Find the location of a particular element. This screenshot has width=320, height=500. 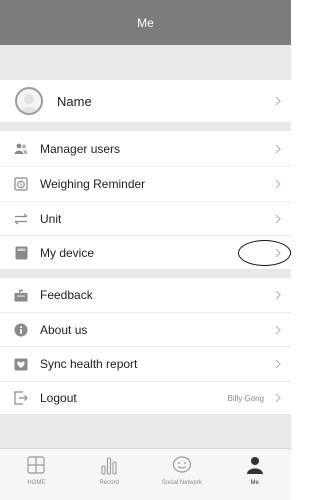

menu-item-label: Manager users is located at coordinates (80, 148).